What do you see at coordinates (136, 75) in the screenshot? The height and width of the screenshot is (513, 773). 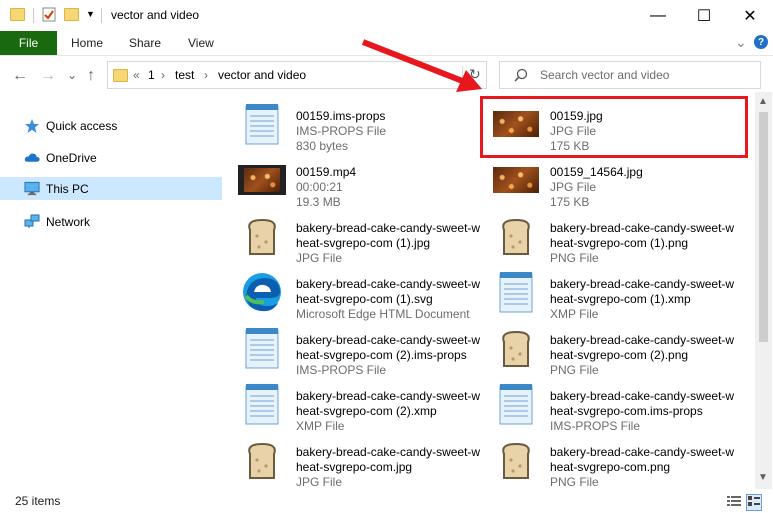 I see `breadcrumb-overflow: «` at bounding box center [136, 75].